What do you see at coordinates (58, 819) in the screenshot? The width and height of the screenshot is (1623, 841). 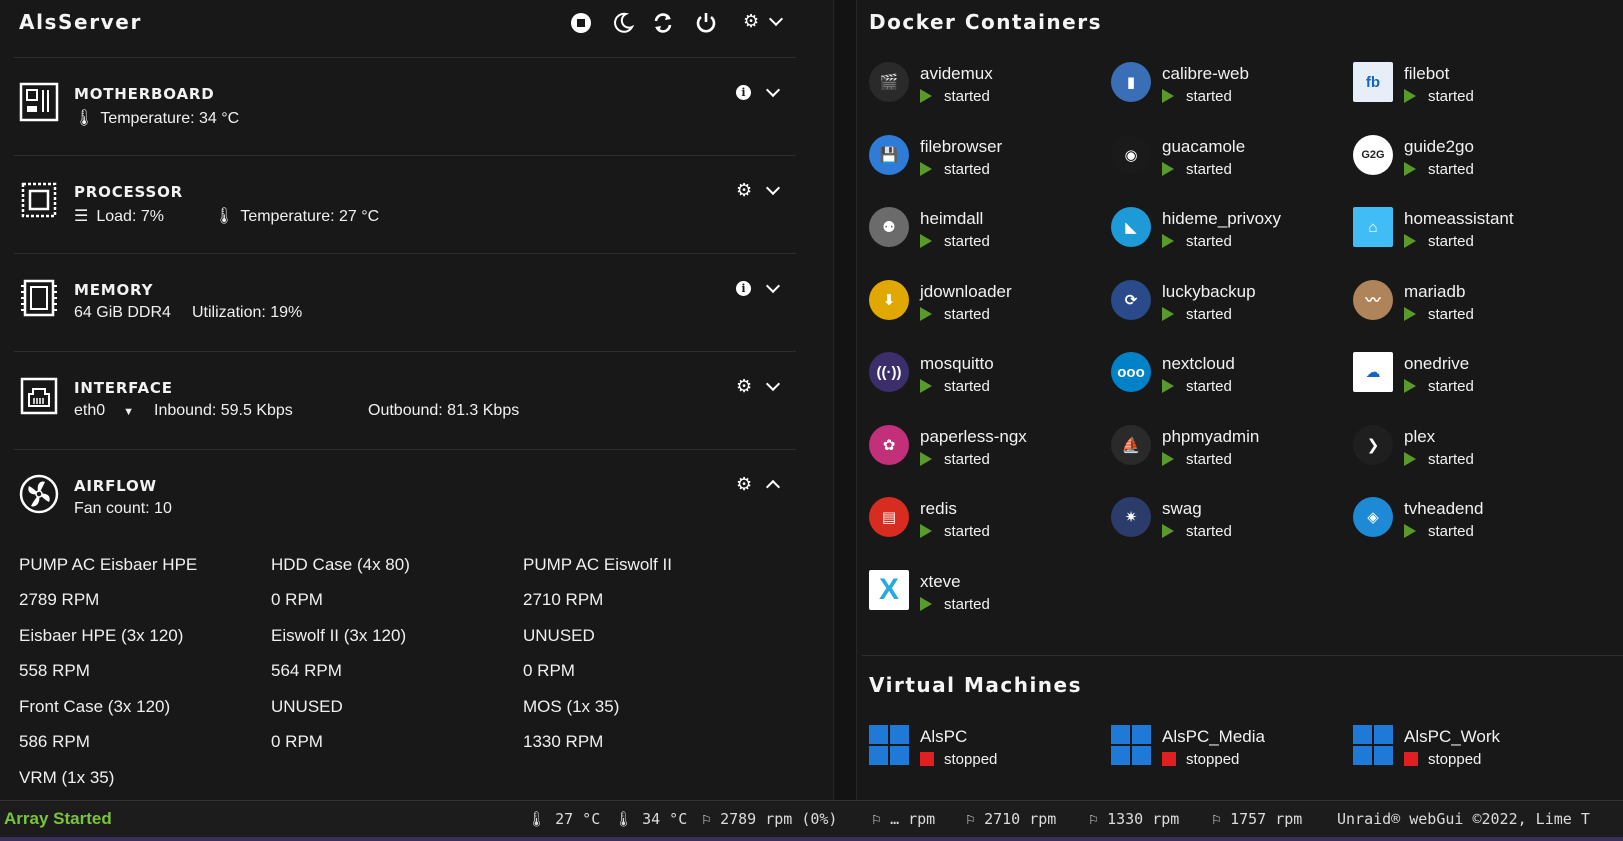 I see `array-status: Array Started` at bounding box center [58, 819].